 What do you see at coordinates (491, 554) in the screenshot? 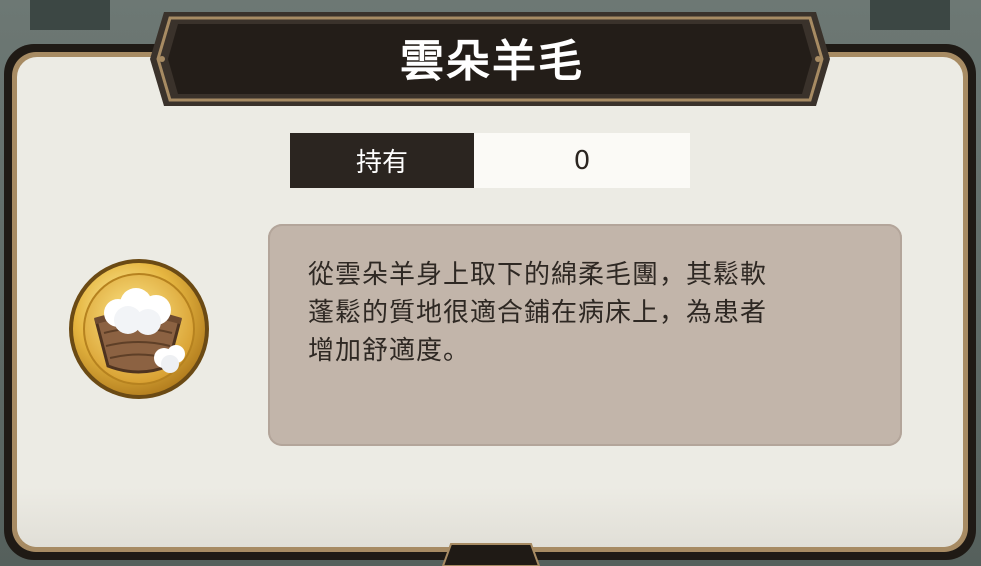
I see `bottom-tab-decoration` at bounding box center [491, 554].